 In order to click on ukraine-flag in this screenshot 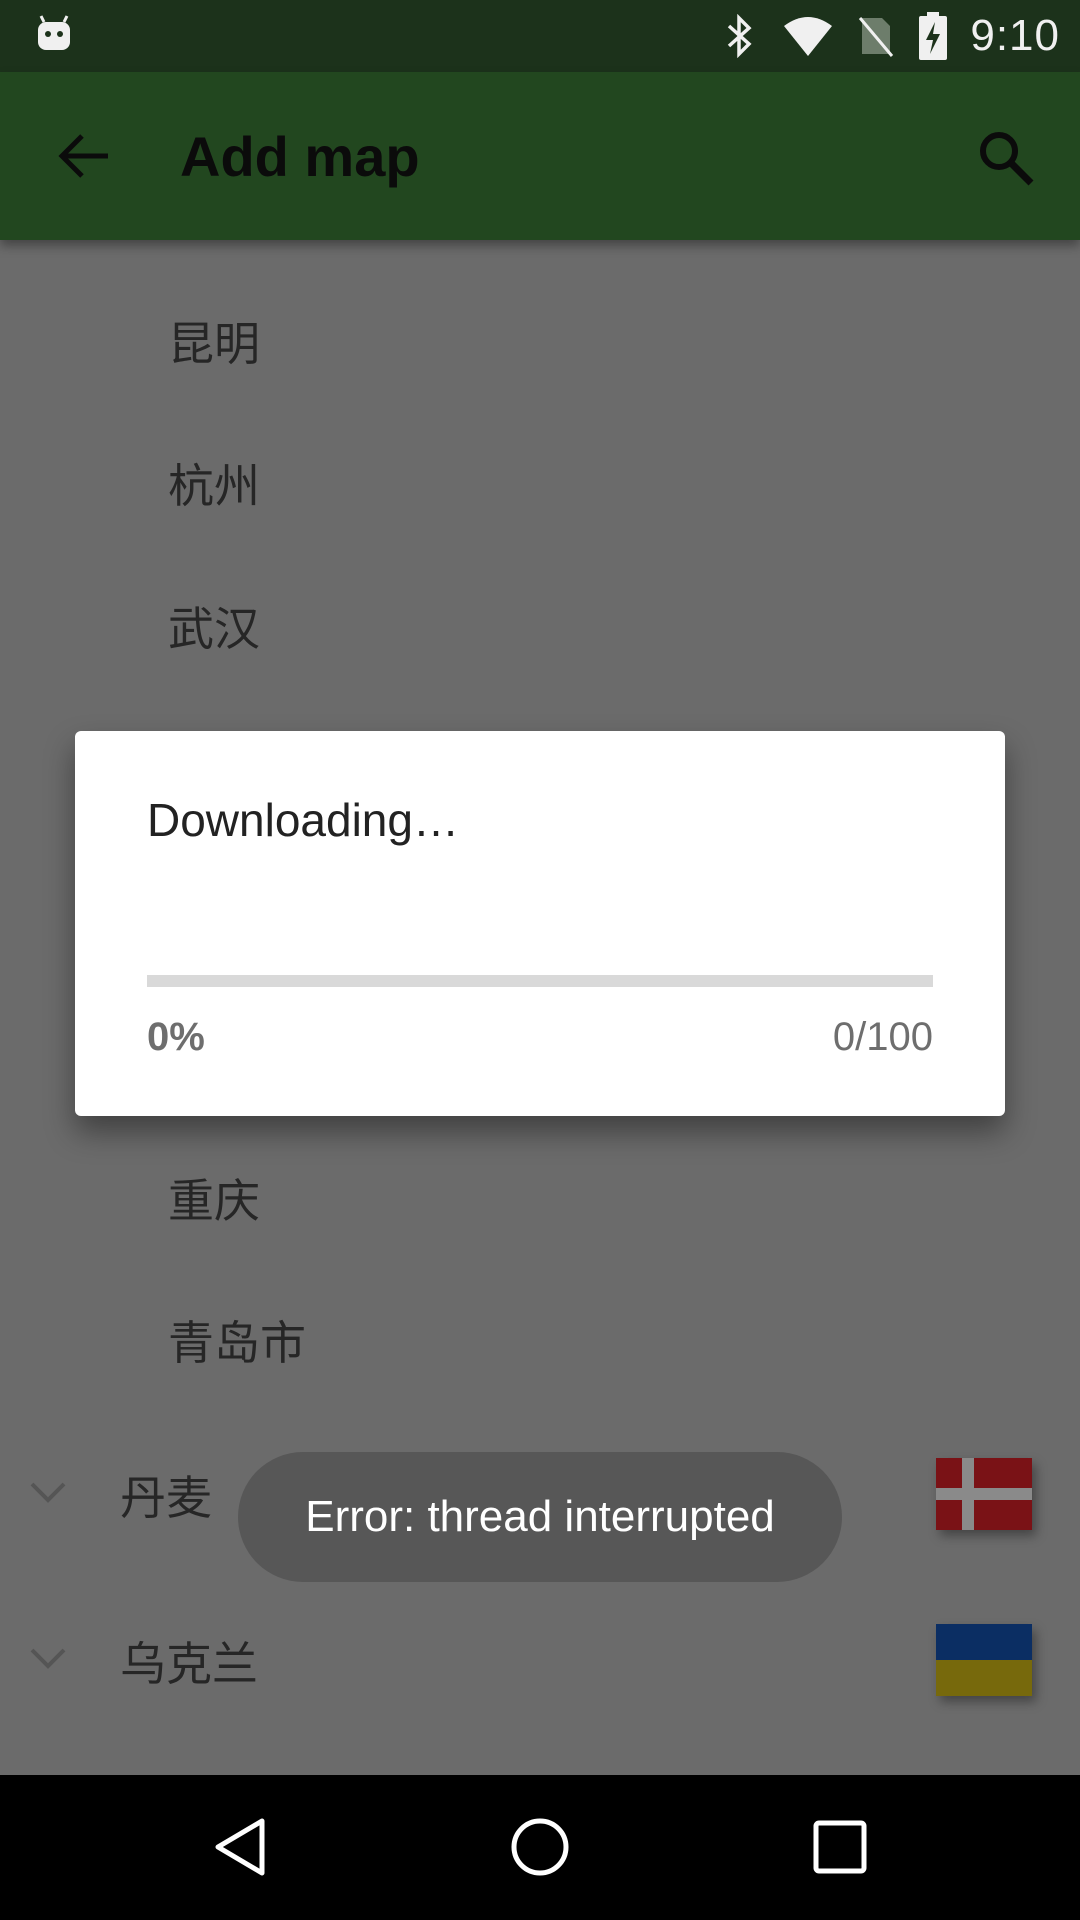, I will do `click(984, 1660)`.